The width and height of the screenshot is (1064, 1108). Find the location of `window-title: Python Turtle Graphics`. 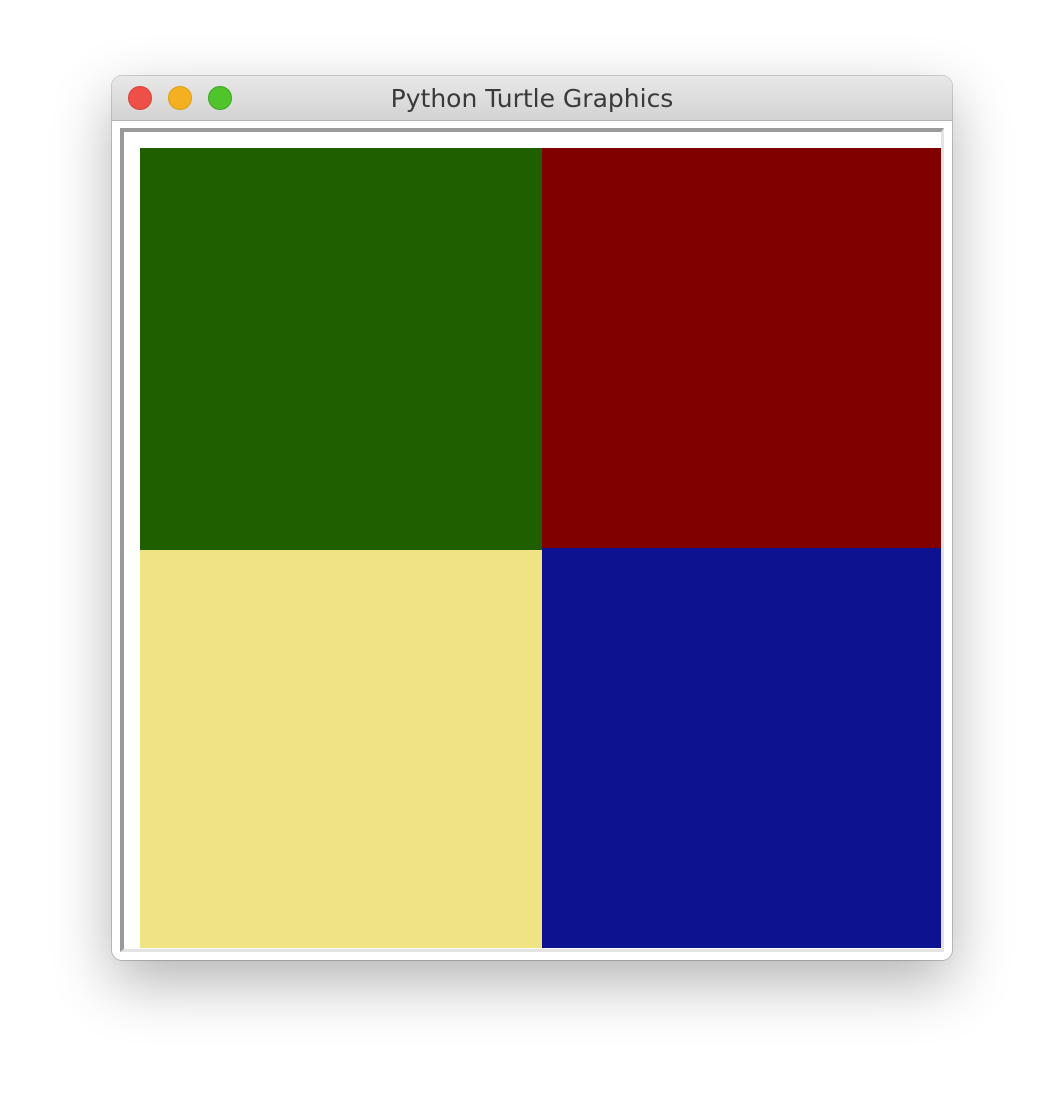

window-title: Python Turtle Graphics is located at coordinates (532, 98).